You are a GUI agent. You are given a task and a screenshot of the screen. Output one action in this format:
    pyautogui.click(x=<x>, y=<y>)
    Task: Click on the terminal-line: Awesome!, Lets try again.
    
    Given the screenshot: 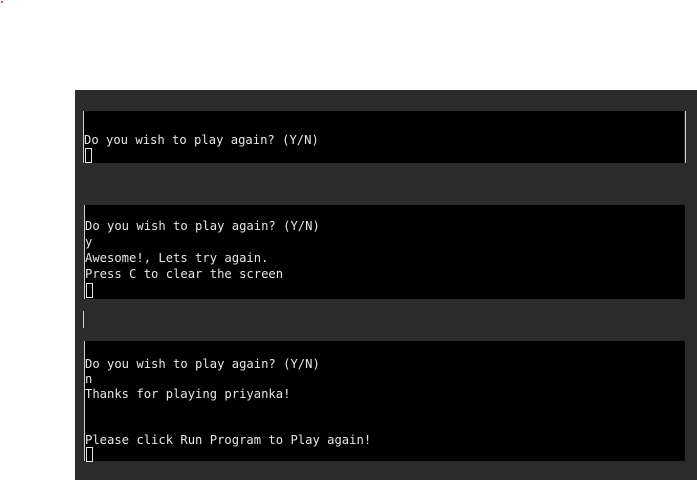 What is the action you would take?
    pyautogui.click(x=177, y=258)
    